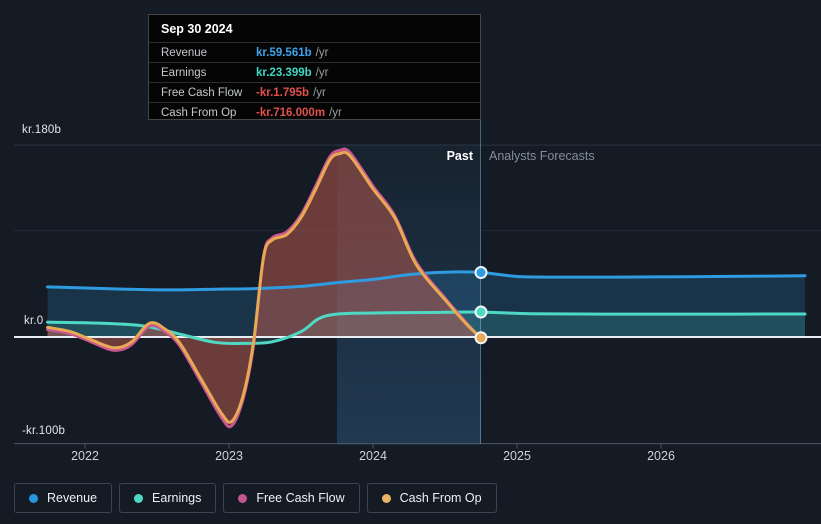 The width and height of the screenshot is (821, 524). What do you see at coordinates (481, 338) in the screenshot?
I see `marker-cash-from-op` at bounding box center [481, 338].